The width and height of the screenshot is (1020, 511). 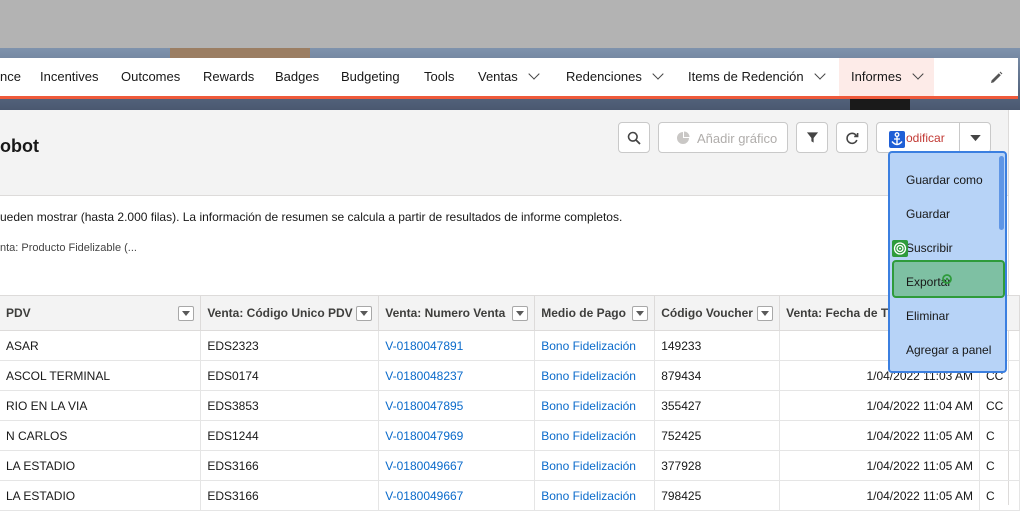 What do you see at coordinates (290, 345) in the screenshot?
I see `table-cell: EDS2323` at bounding box center [290, 345].